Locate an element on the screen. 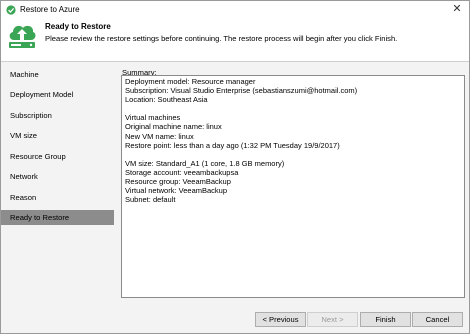 This screenshot has height=334, width=470. cloud-upload-icon is located at coordinates (22, 36).